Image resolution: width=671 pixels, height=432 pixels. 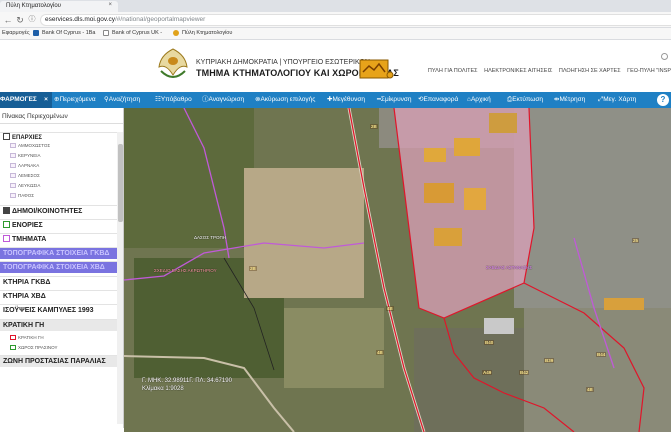 What do you see at coordinates (569, 100) in the screenshot?
I see `tool-measure: ⇹Μέτρηση` at bounding box center [569, 100].